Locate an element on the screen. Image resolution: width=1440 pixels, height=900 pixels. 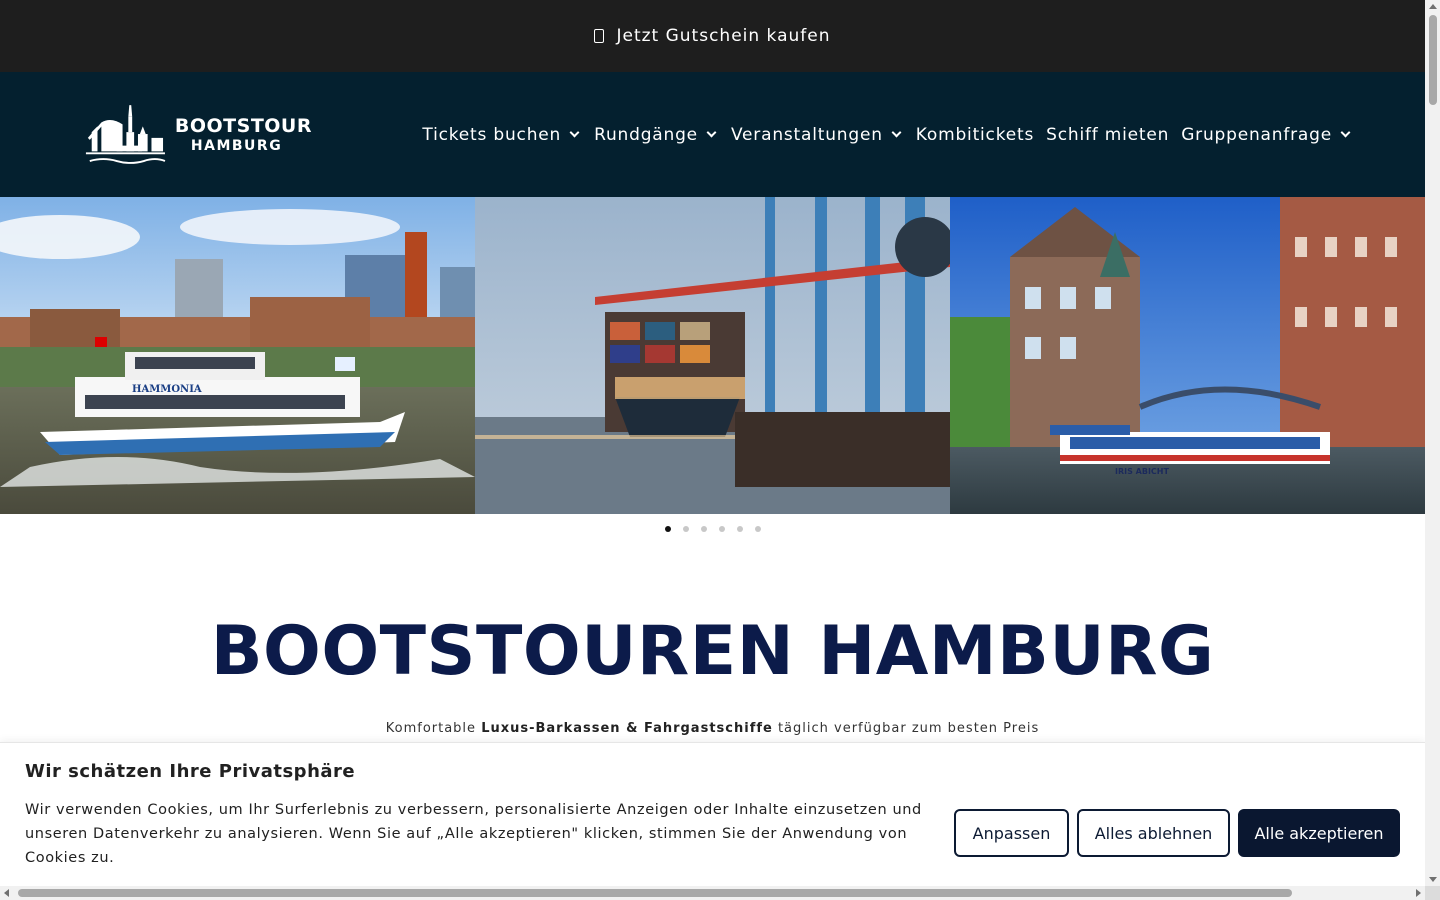
nav-item-label: Schiff mieten is located at coordinates (1108, 134).